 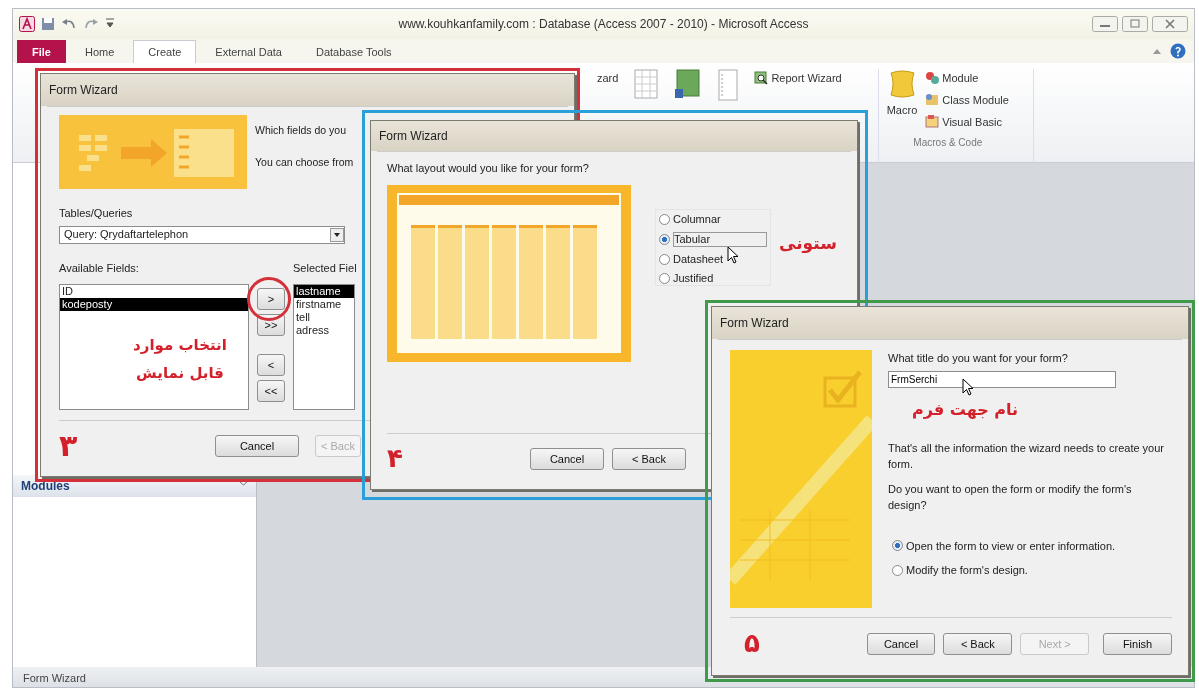 What do you see at coordinates (395, 458) in the screenshot?
I see `step-number: ۴` at bounding box center [395, 458].